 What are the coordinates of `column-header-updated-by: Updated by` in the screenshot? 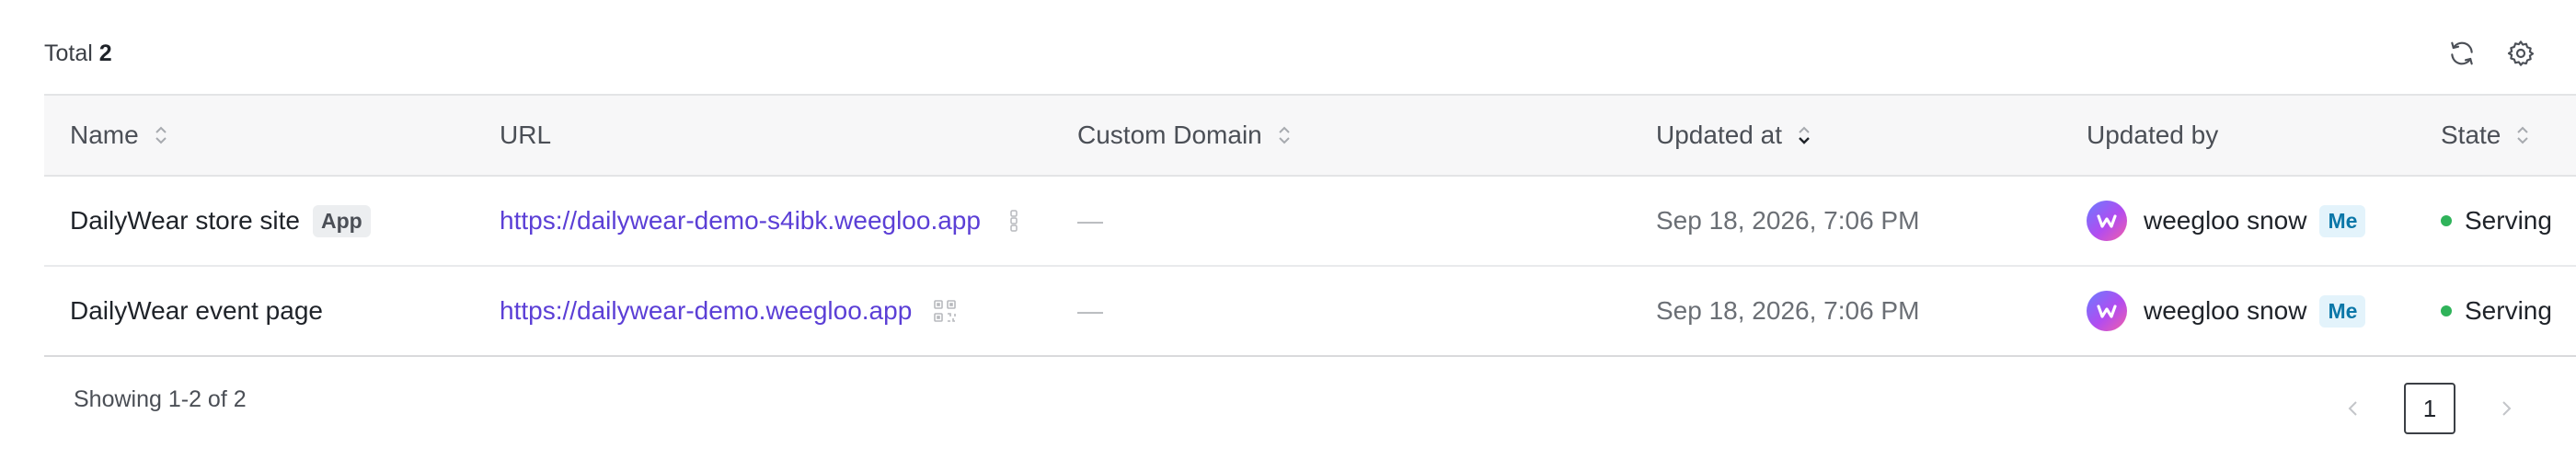 It's located at (2153, 135).